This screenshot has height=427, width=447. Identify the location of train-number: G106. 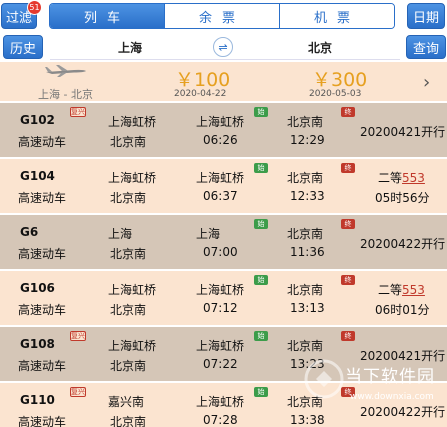
(37, 288).